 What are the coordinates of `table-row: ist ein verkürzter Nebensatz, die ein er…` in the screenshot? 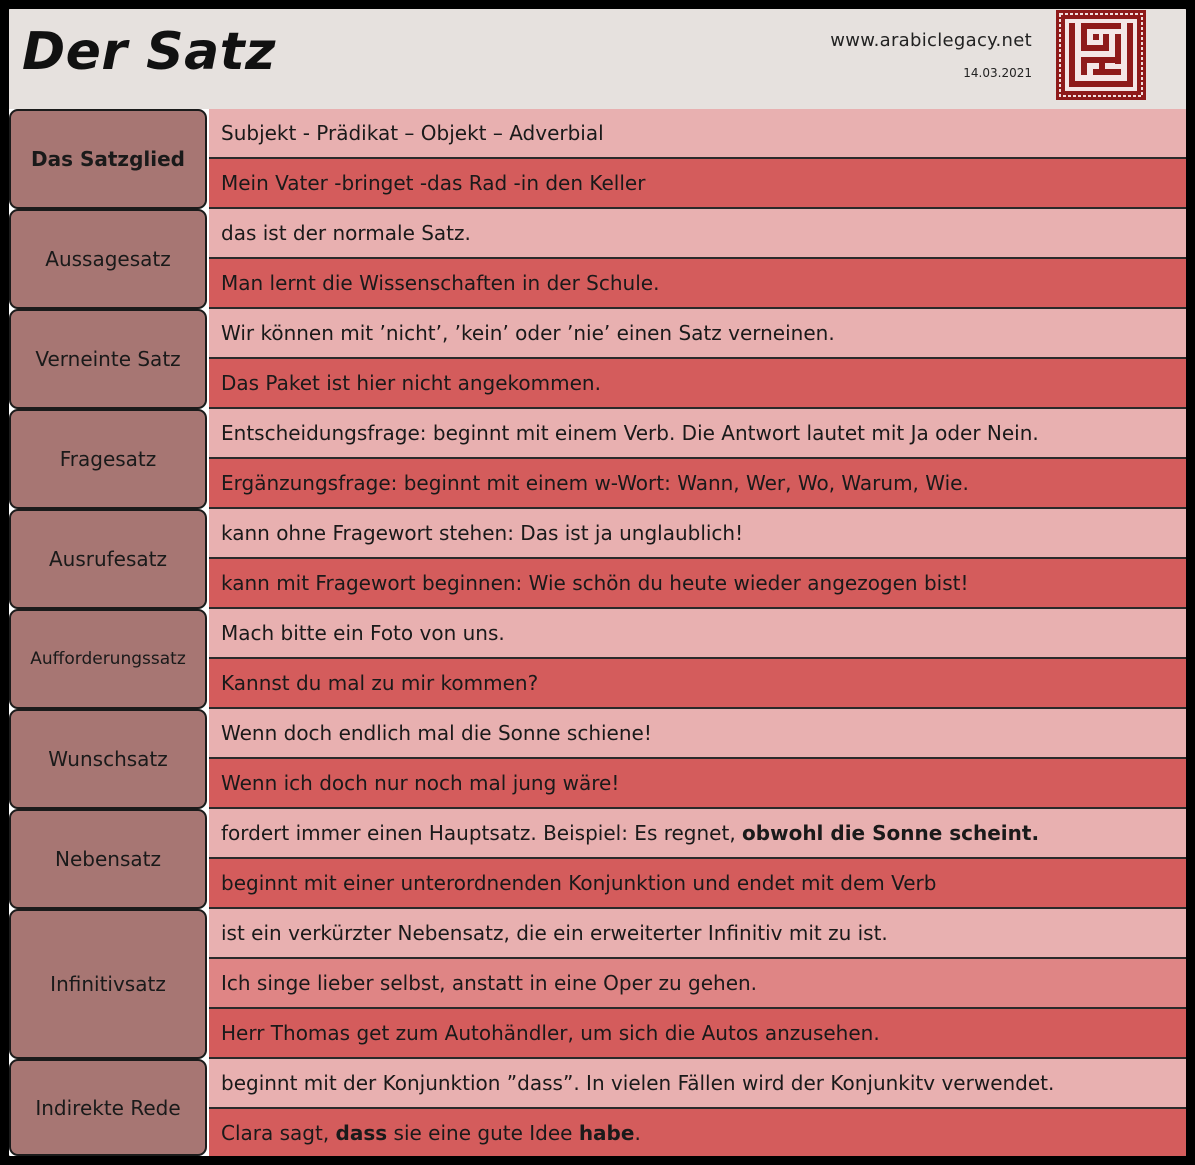 It's located at (697, 934).